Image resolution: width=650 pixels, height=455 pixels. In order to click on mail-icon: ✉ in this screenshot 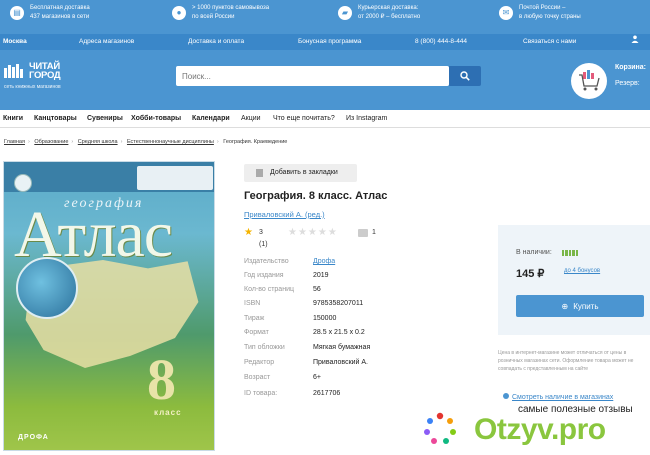, I will do `click(506, 13)`.